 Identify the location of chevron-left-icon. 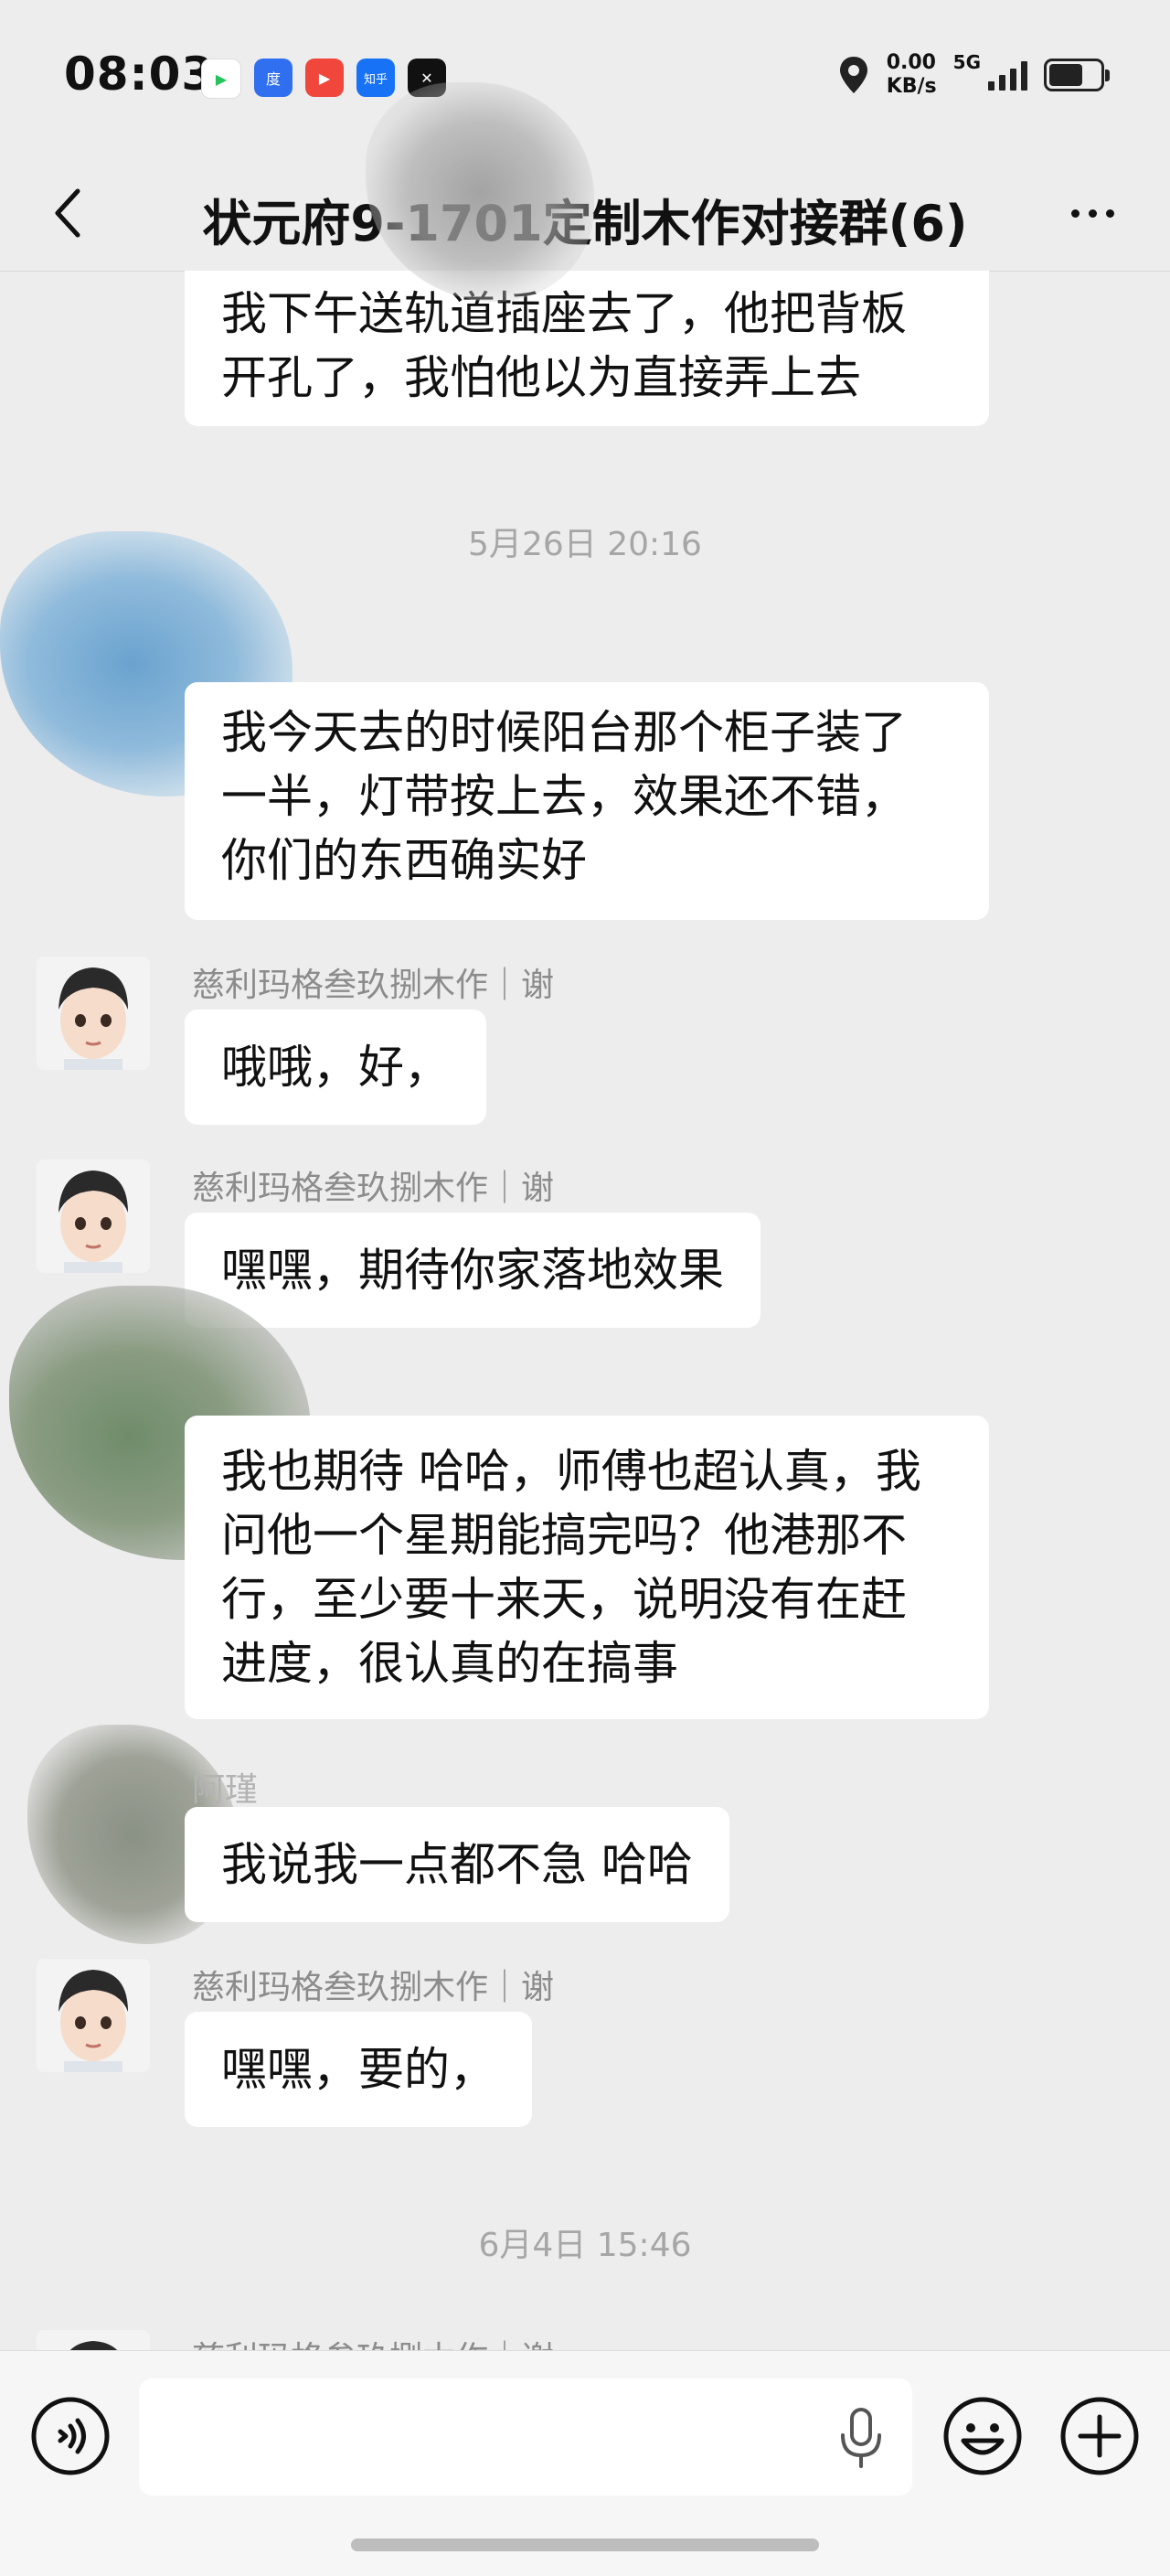
(67, 213).